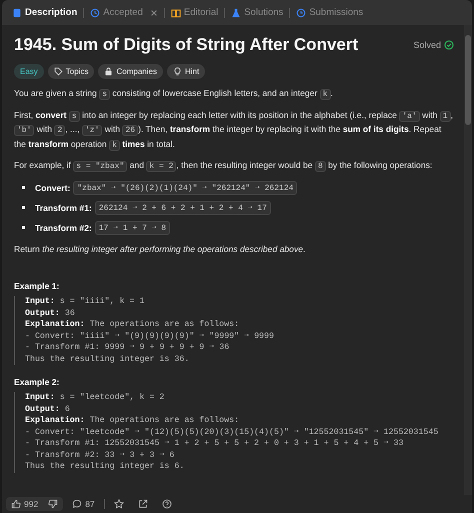  Describe the element at coordinates (154, 12) in the screenshot. I see `close-icon` at that location.